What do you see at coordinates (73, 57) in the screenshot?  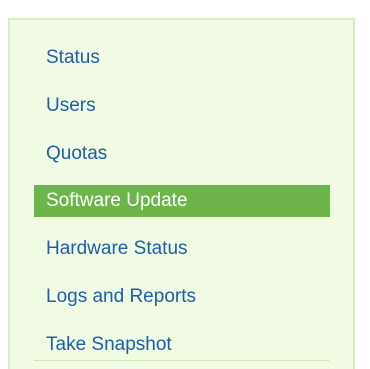 I see `nav-item-label: Status` at bounding box center [73, 57].